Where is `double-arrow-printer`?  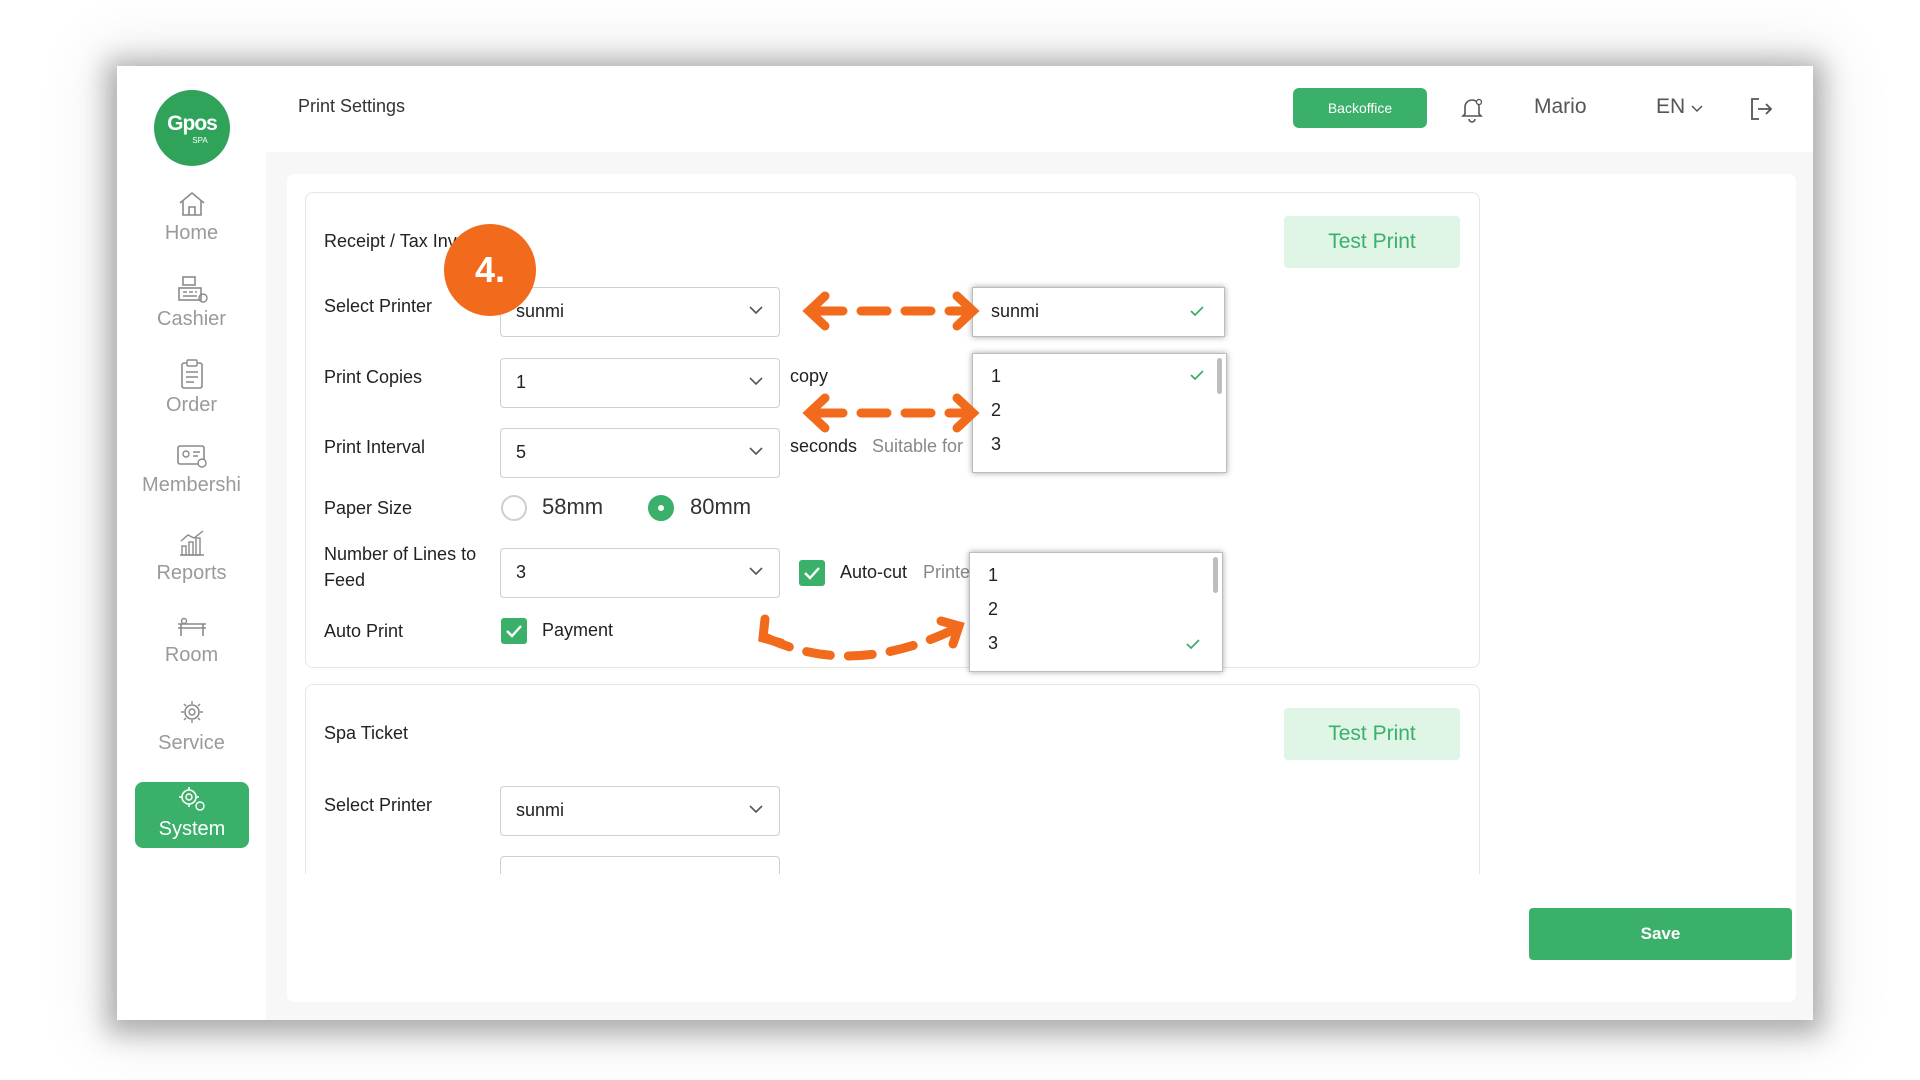 double-arrow-printer is located at coordinates (891, 311).